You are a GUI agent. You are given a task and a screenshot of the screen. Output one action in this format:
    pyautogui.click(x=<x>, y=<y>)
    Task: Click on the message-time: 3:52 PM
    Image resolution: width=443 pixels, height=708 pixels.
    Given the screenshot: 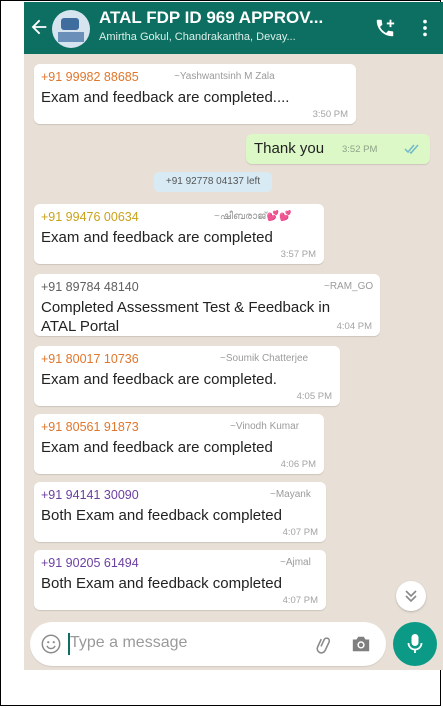 What is the action you would take?
    pyautogui.click(x=360, y=149)
    